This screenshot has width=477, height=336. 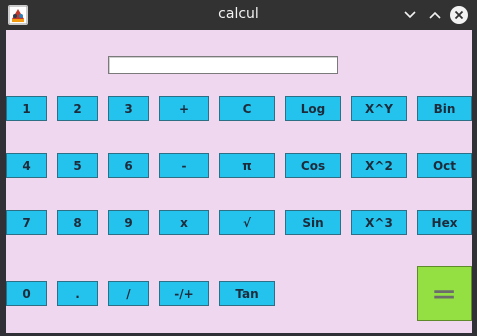 I want to click on multiply-button: x, so click(x=184, y=222).